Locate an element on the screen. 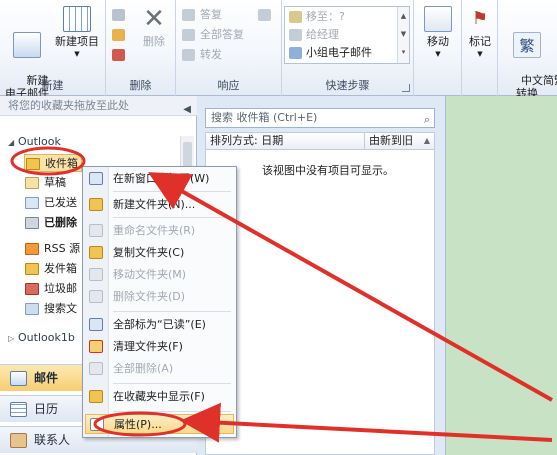  sort-by-label: 排列方式: 日期 is located at coordinates (246, 141).